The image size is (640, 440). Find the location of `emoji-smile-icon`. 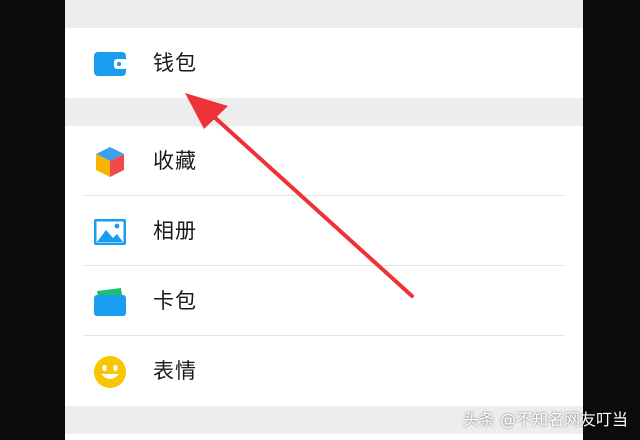

emoji-smile-icon is located at coordinates (110, 372).